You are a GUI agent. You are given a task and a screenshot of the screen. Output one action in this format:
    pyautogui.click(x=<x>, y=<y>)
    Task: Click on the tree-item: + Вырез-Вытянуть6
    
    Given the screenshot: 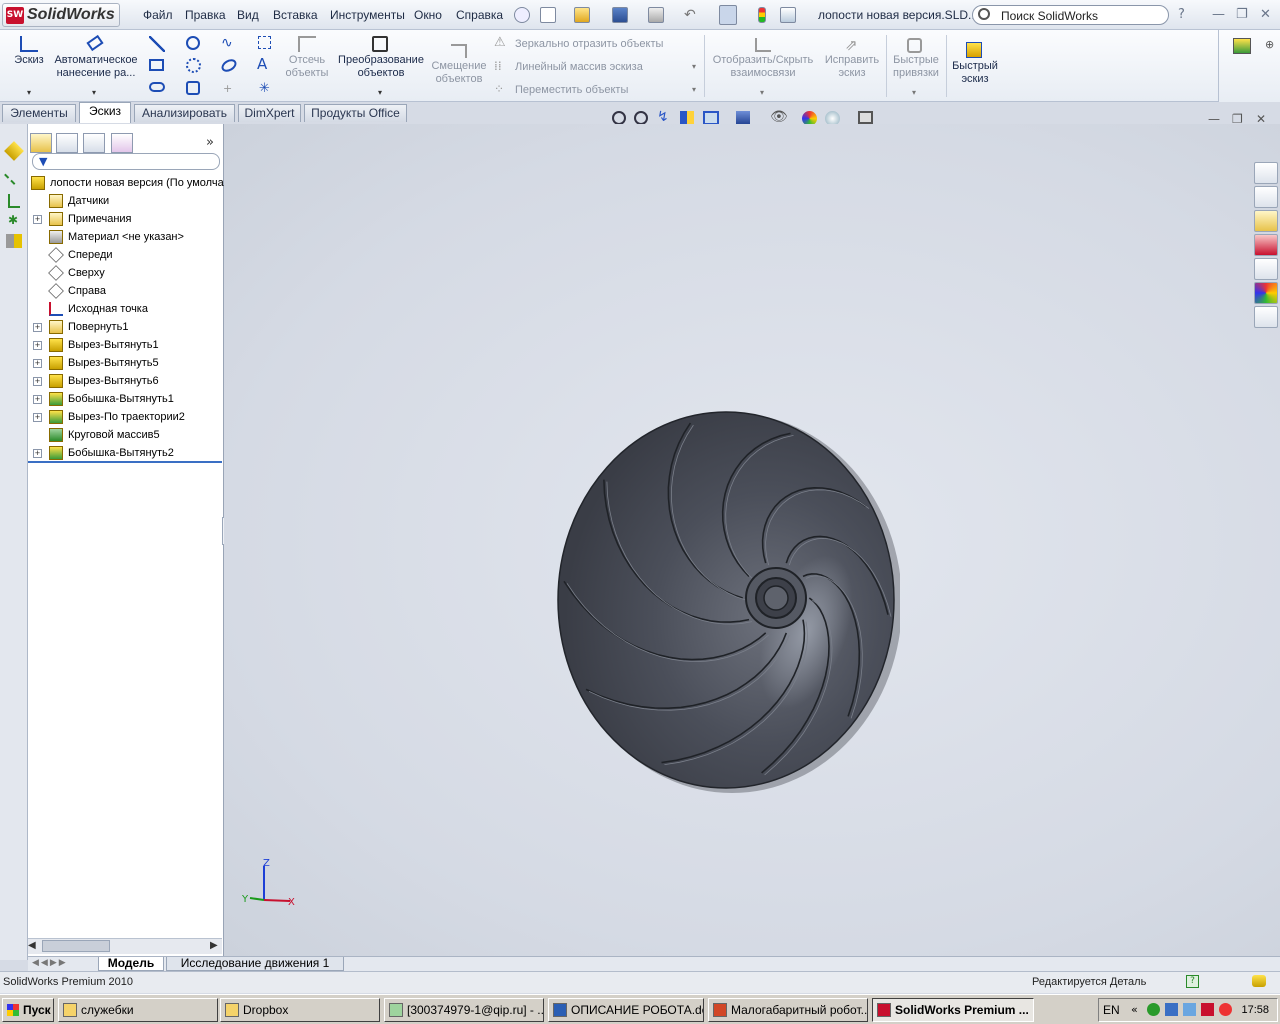 What is the action you would take?
    pyautogui.click(x=126, y=381)
    